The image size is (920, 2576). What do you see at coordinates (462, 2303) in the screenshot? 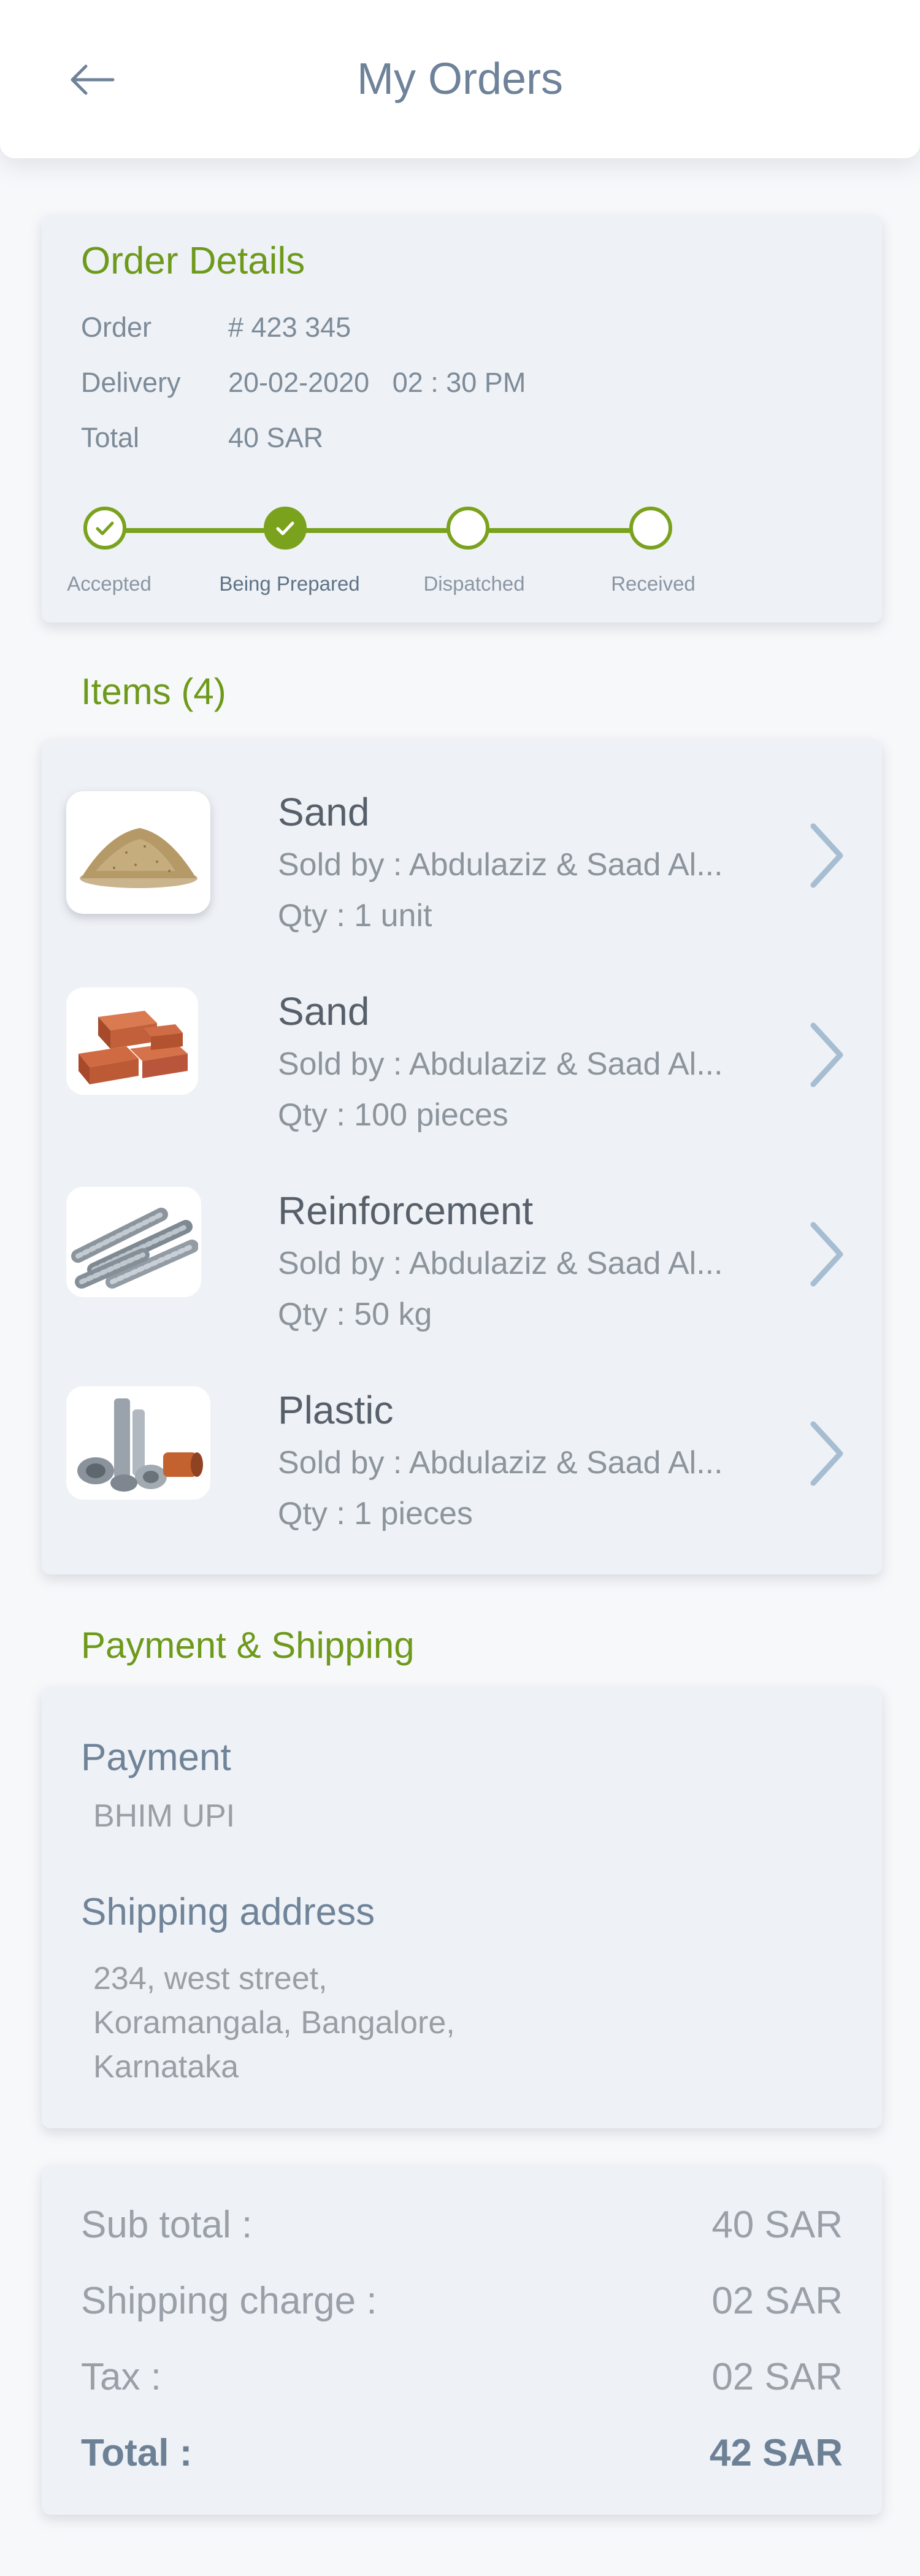
I see `shipping-charge-row: Shipping charge : 02 SAR` at bounding box center [462, 2303].